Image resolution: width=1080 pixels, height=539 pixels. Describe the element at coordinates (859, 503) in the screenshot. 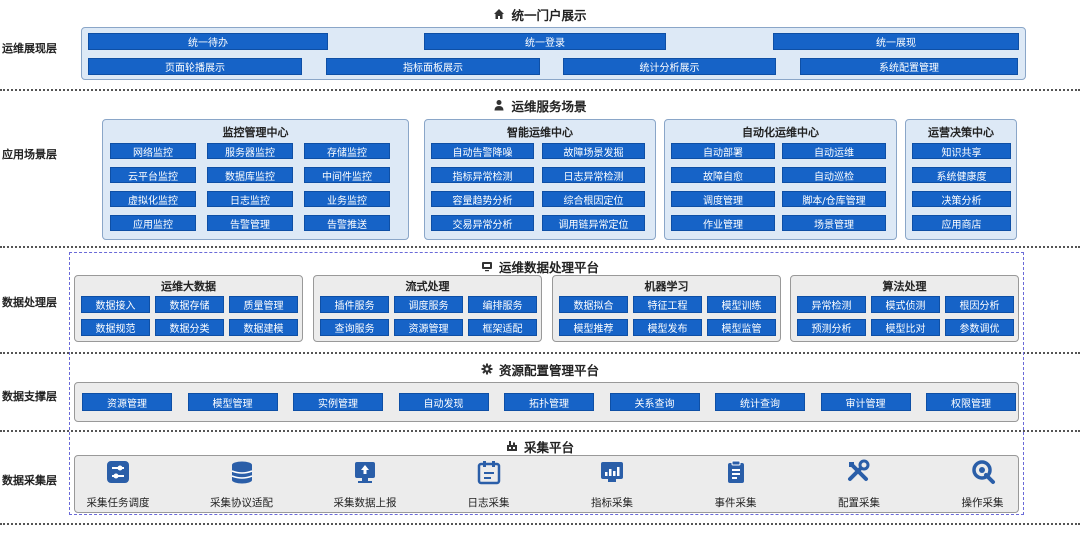

I see `collect-item-label: 配置采集` at that location.